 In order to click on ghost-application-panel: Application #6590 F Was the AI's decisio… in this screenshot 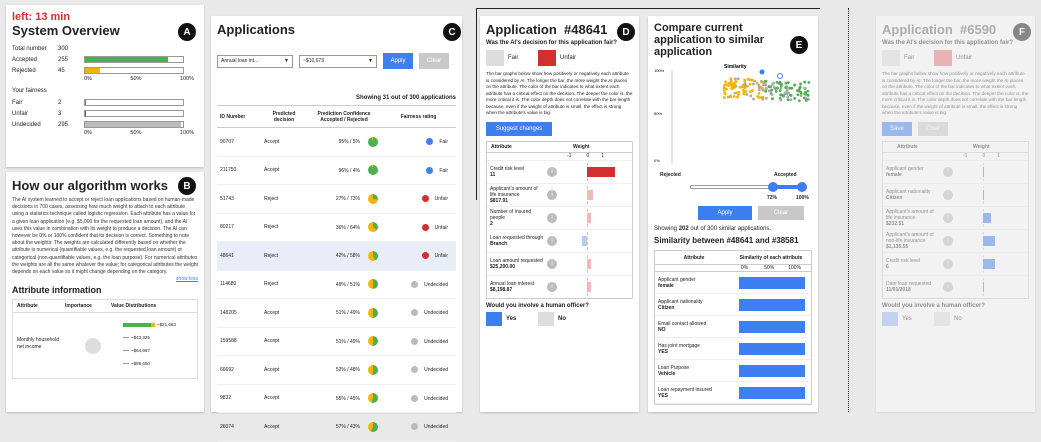, I will do `click(955, 214)`.